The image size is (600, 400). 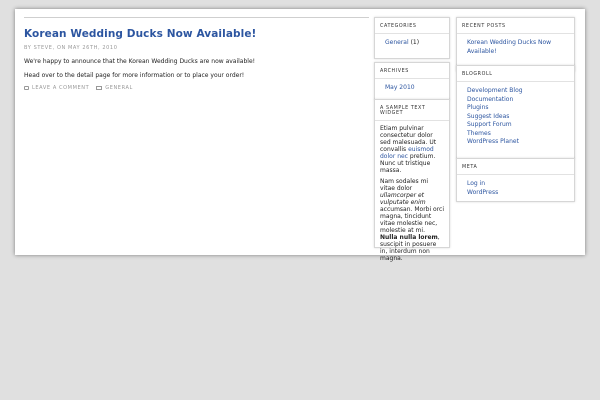 I want to click on list-item: General (1), so click(x=414, y=43).